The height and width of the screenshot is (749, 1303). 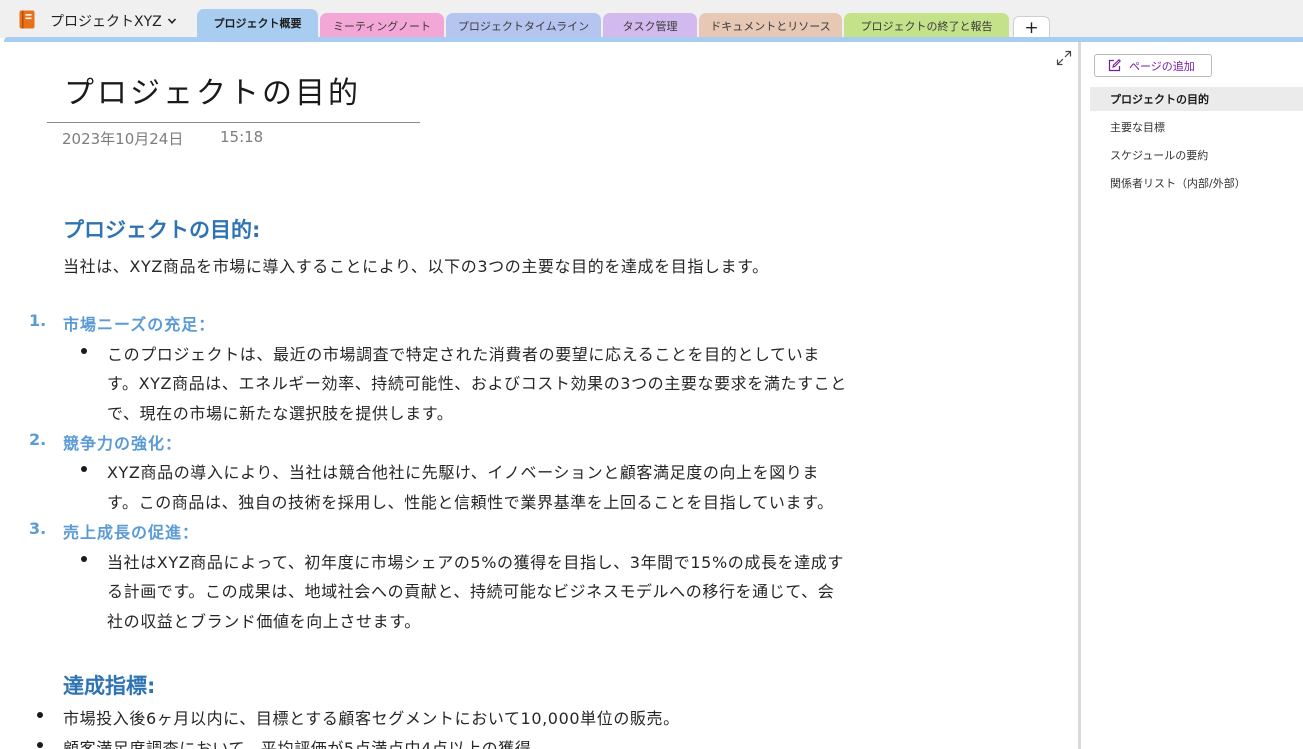 What do you see at coordinates (242, 137) in the screenshot?
I see `page-time: 15:18` at bounding box center [242, 137].